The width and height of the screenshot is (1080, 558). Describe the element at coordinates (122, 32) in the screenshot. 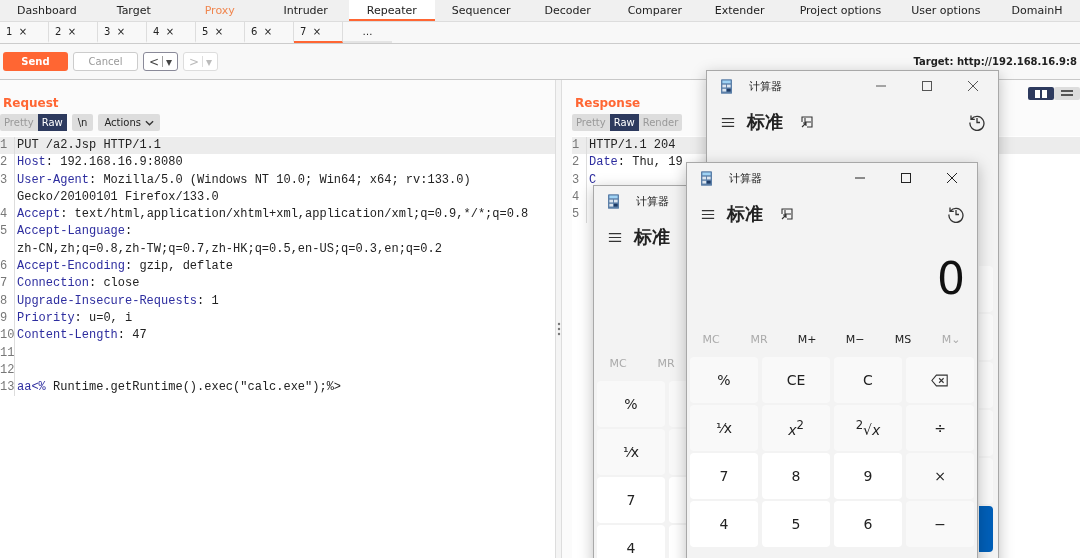

I see `request-tab: 3 ×` at that location.